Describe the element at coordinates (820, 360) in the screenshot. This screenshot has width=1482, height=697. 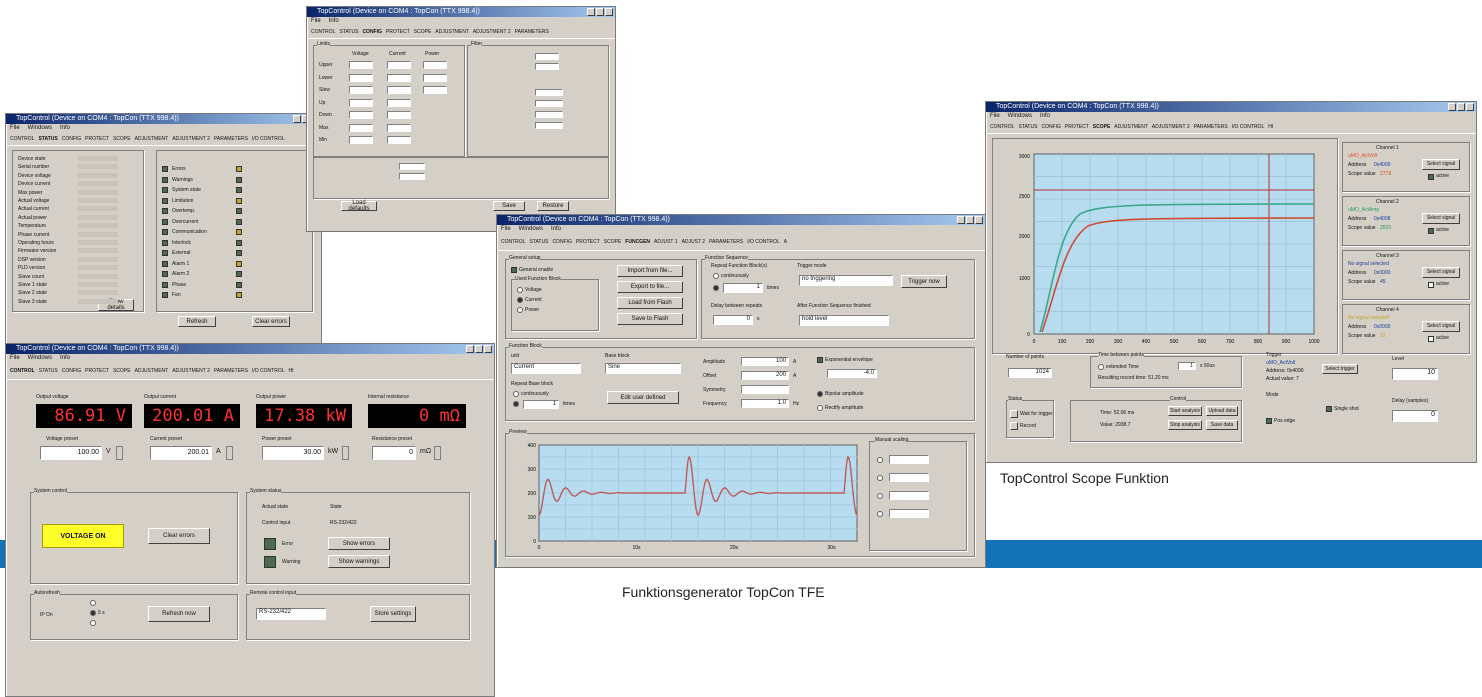
I see `exp-envelope-checkbox` at that location.